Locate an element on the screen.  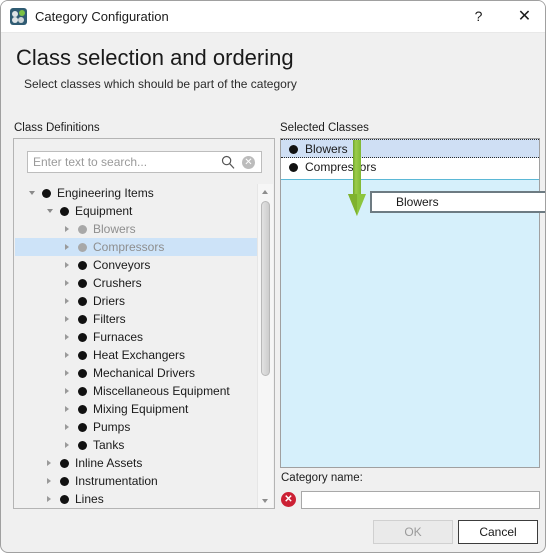
tree-item-tanks: Tanks is located at coordinates (136, 445).